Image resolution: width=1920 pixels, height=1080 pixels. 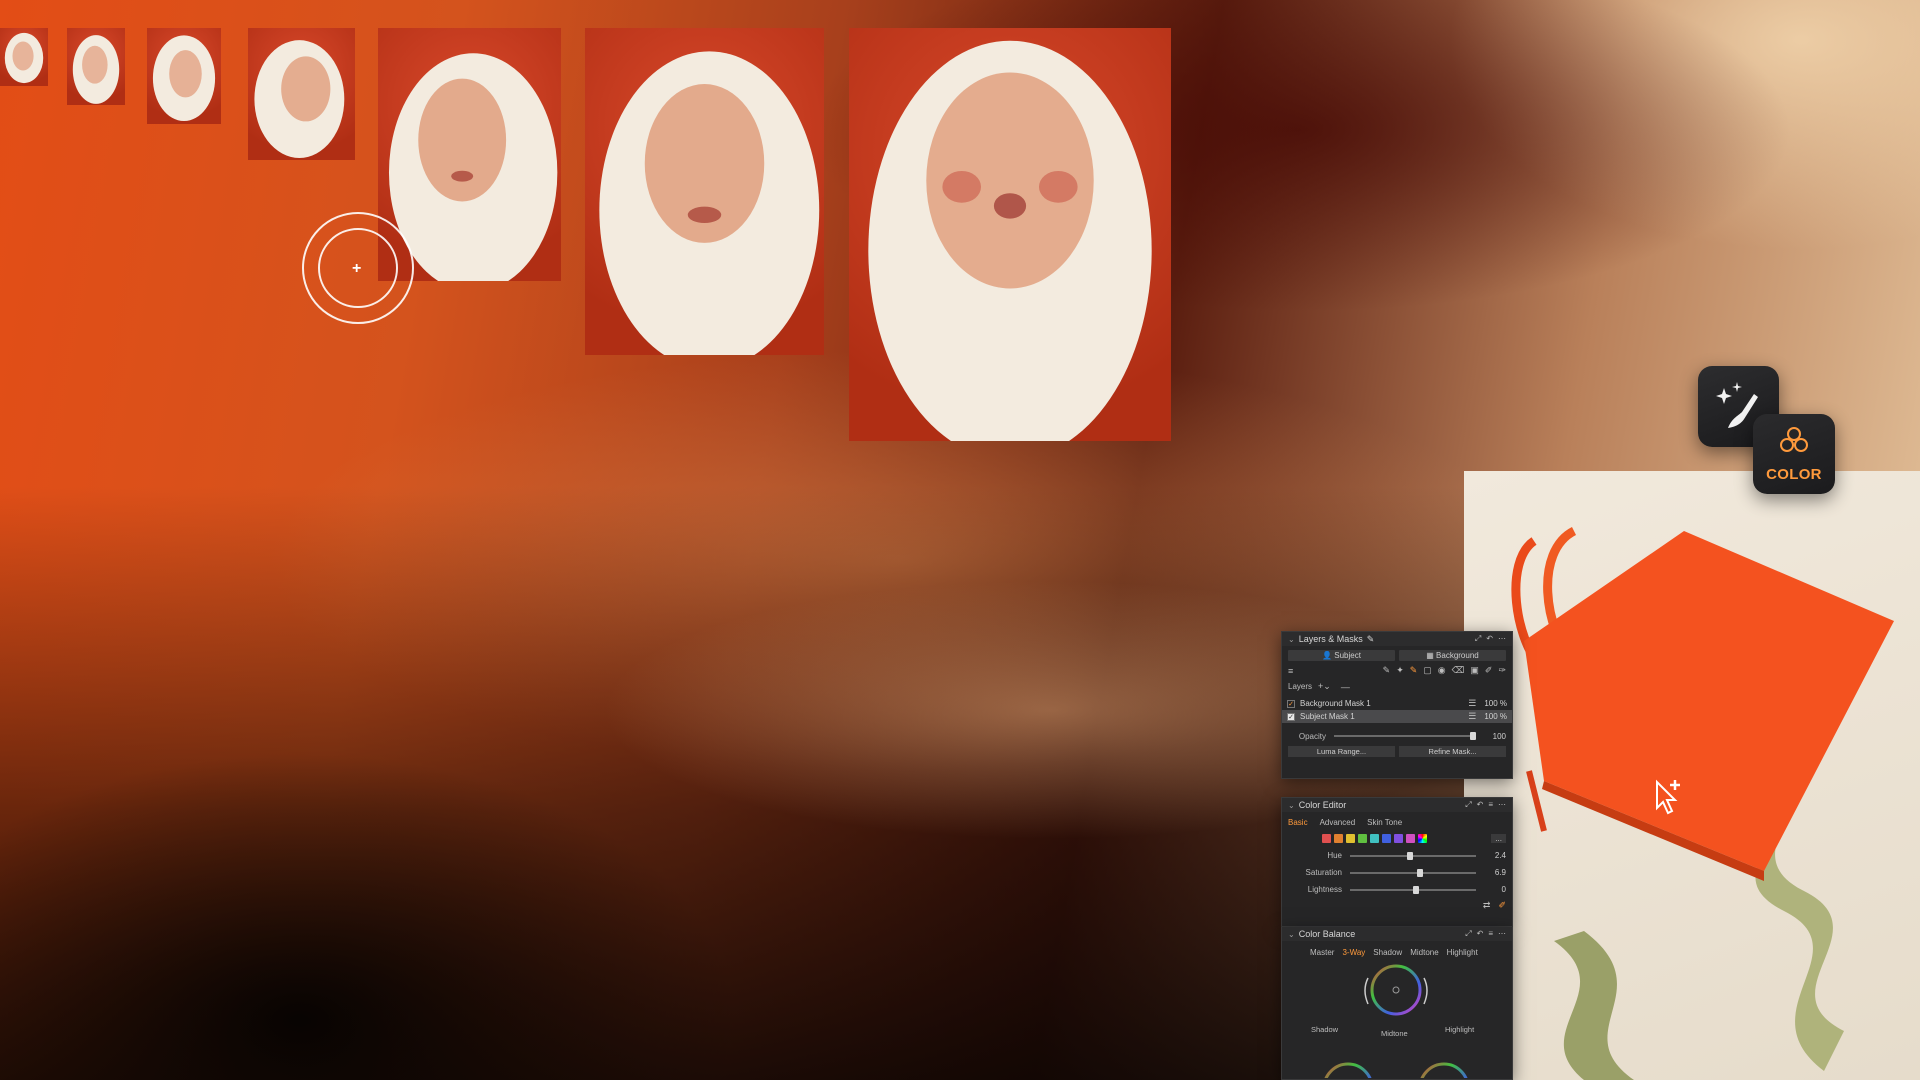 I want to click on highlight-wheel, so click(x=1444, y=1070).